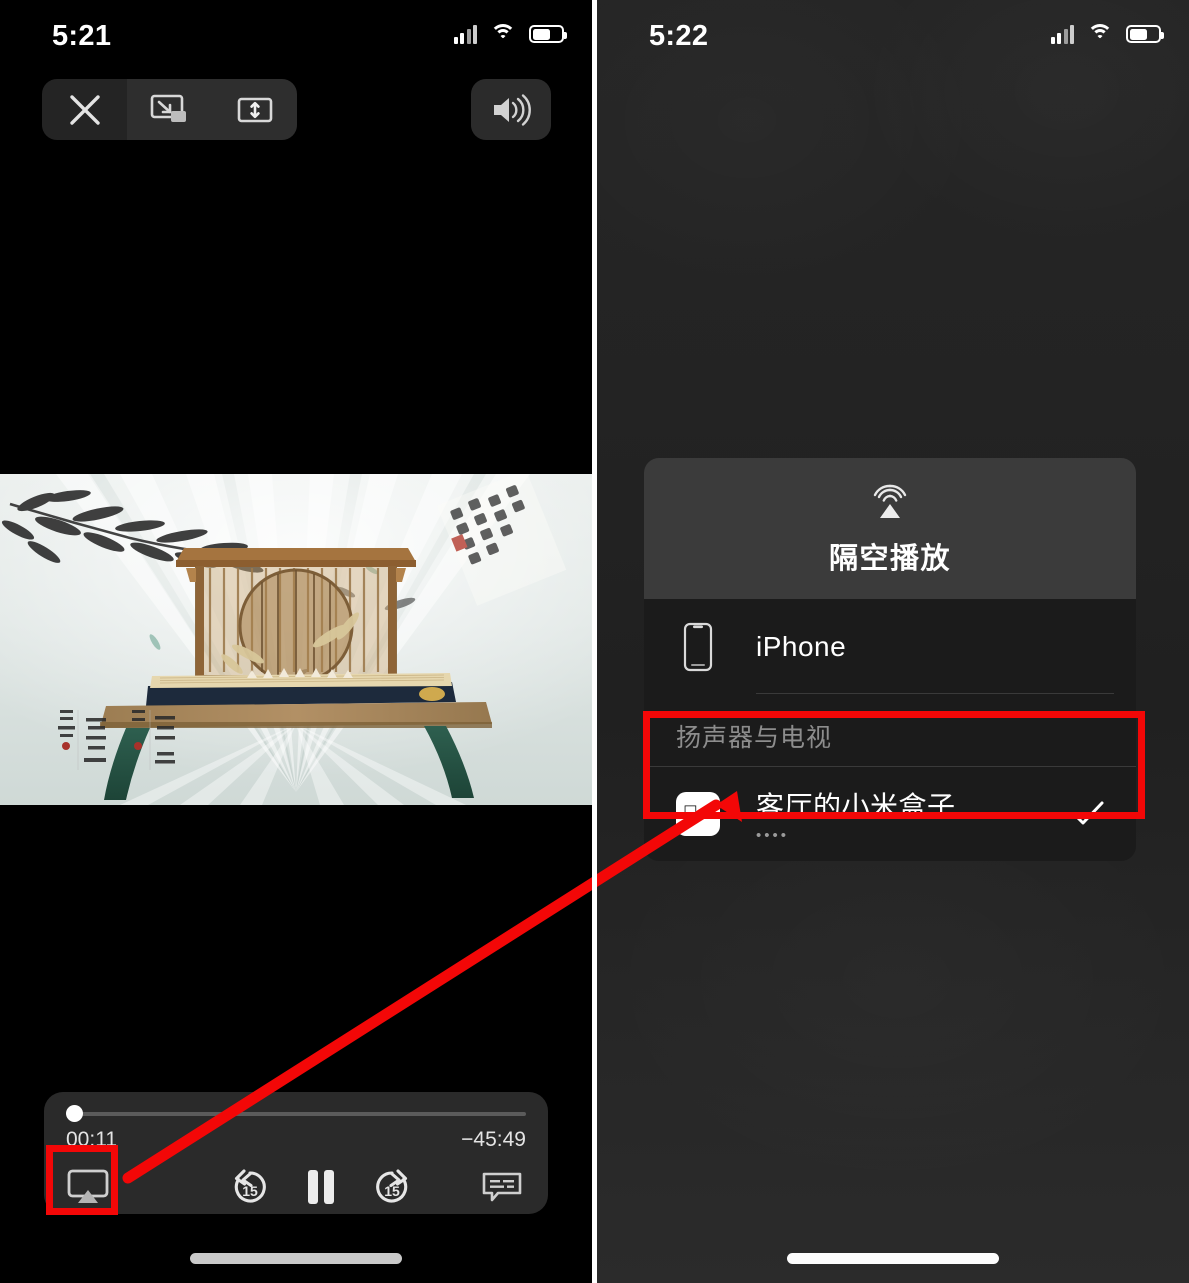 The image size is (1189, 1283). I want to click on picture-in-picture-icon, so click(168, 108).